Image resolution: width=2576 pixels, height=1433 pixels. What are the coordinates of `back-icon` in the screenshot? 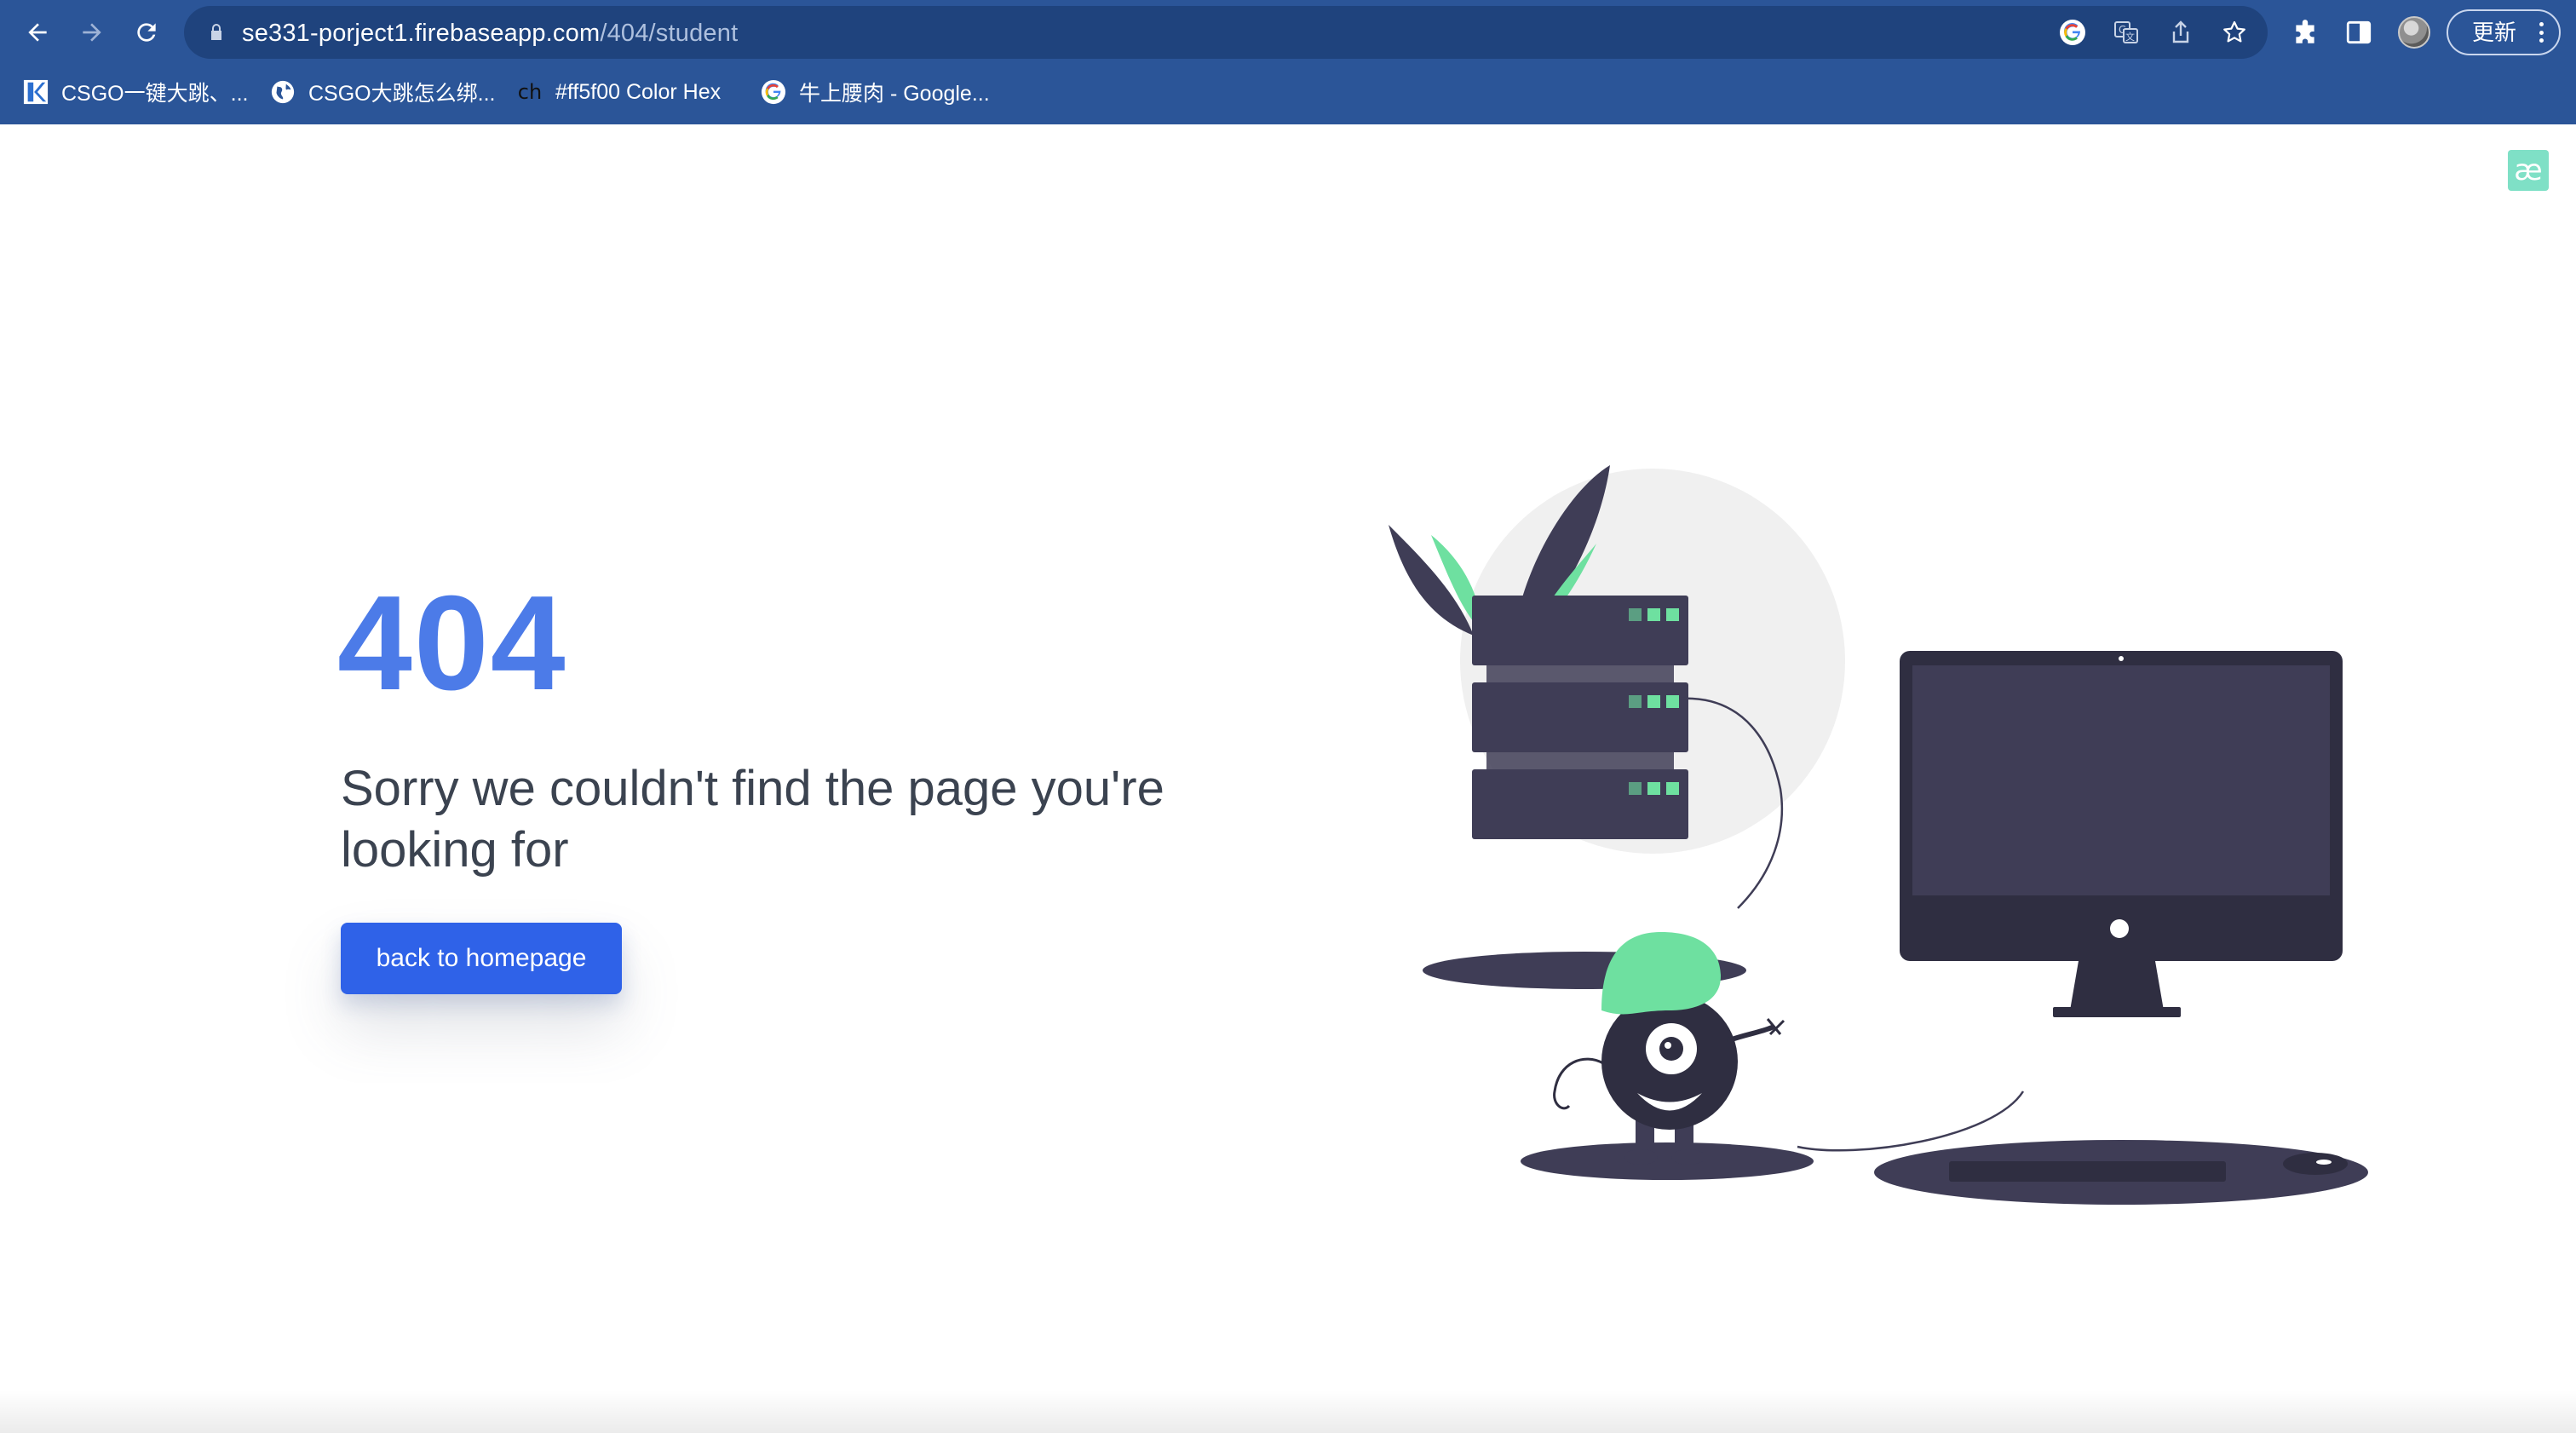 It's located at (38, 32).